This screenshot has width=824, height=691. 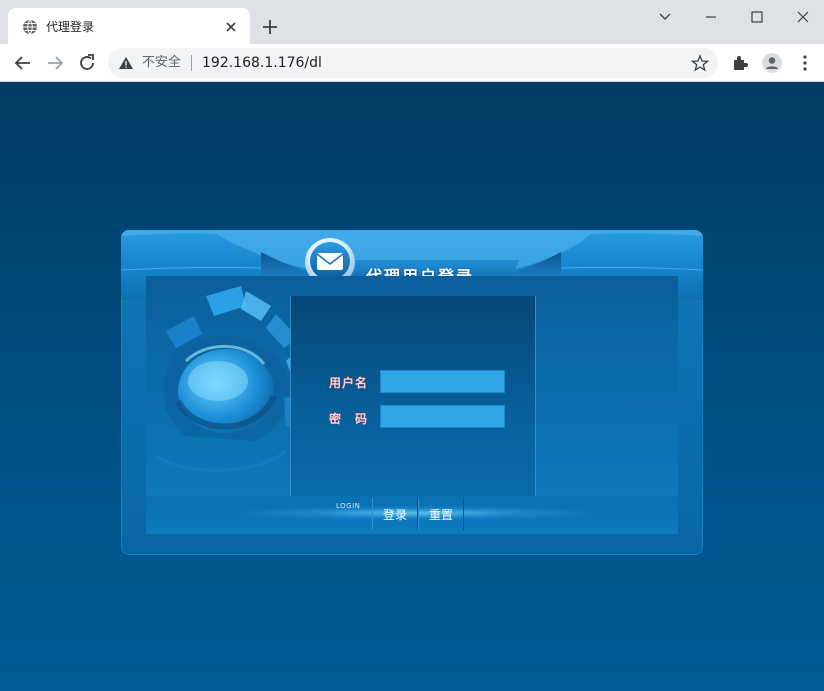 I want to click on profile-icon, so click(x=772, y=63).